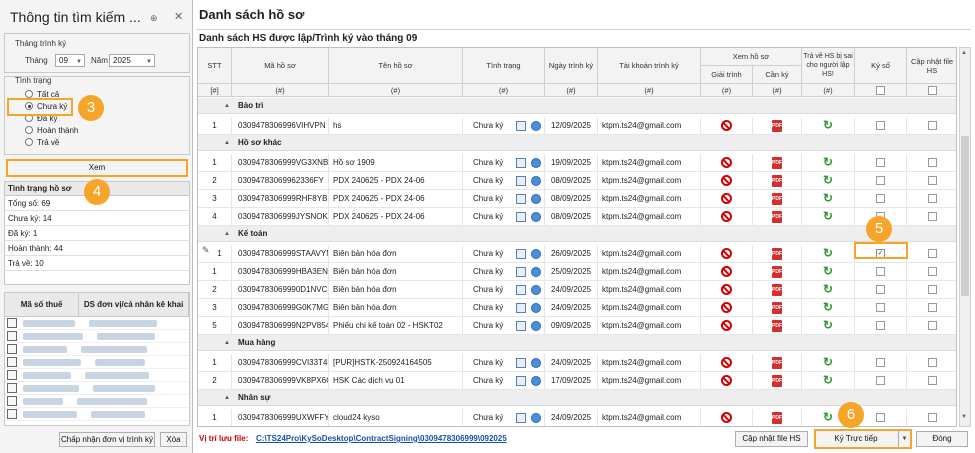 The height and width of the screenshot is (453, 975). I want to click on filter-cell: [#], so click(215, 90).